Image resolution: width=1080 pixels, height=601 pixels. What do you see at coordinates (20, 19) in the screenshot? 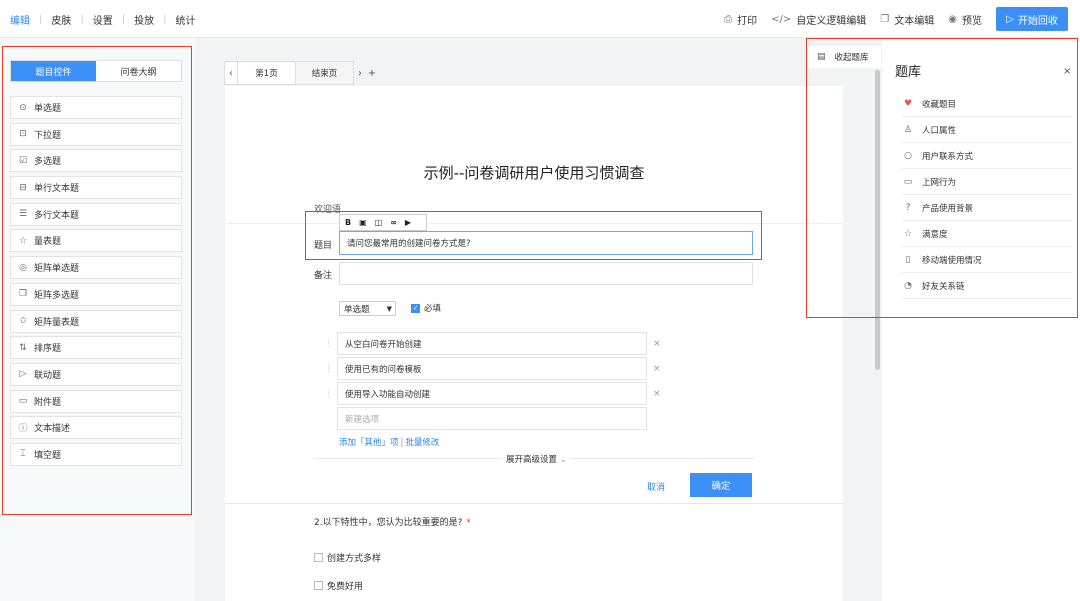
I see `nav-edit: 编辑` at bounding box center [20, 19].